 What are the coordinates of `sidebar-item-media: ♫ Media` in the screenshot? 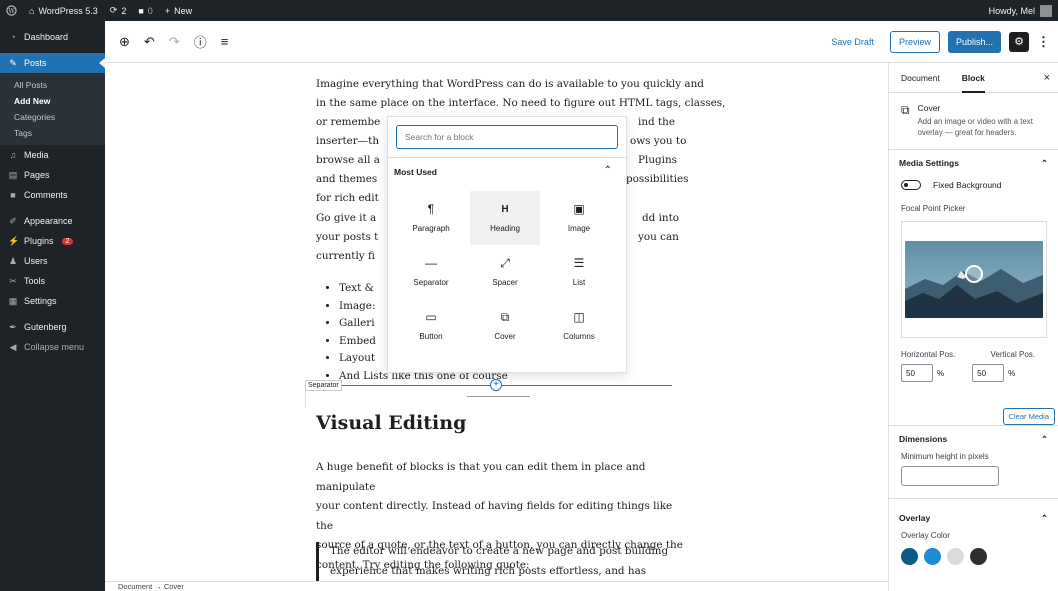 It's located at (52, 155).